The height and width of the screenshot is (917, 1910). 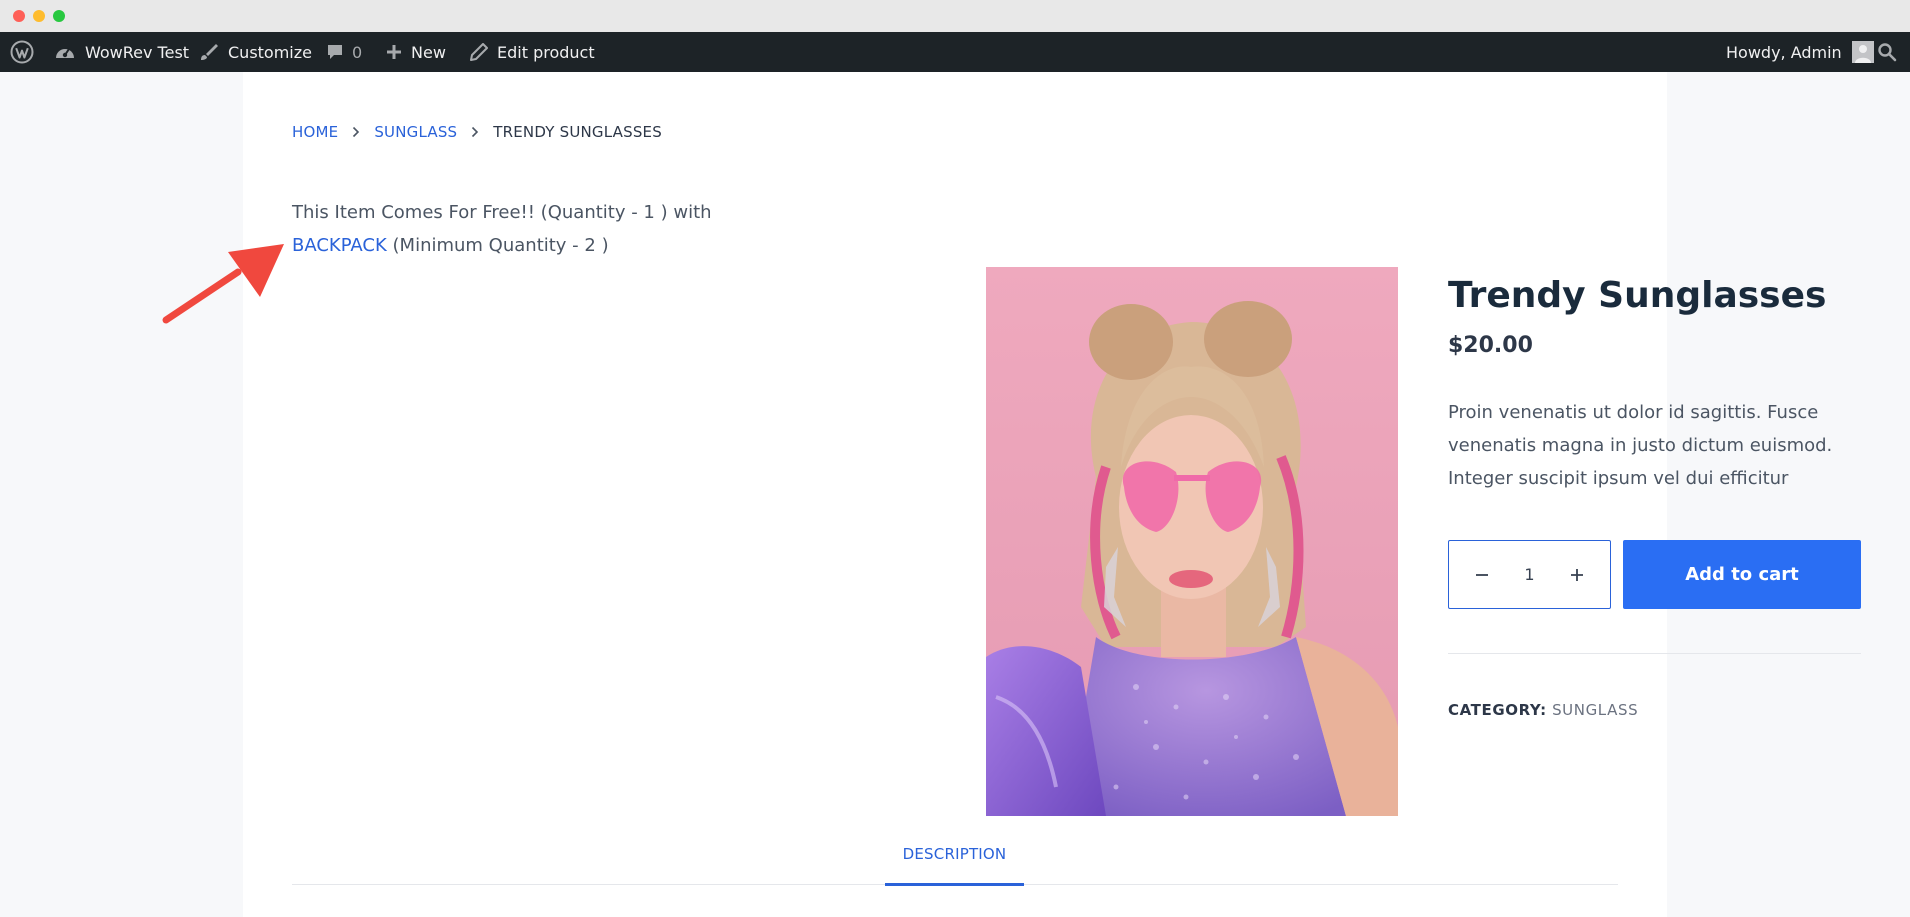 I want to click on quantity-input: 1, so click(x=1529, y=574).